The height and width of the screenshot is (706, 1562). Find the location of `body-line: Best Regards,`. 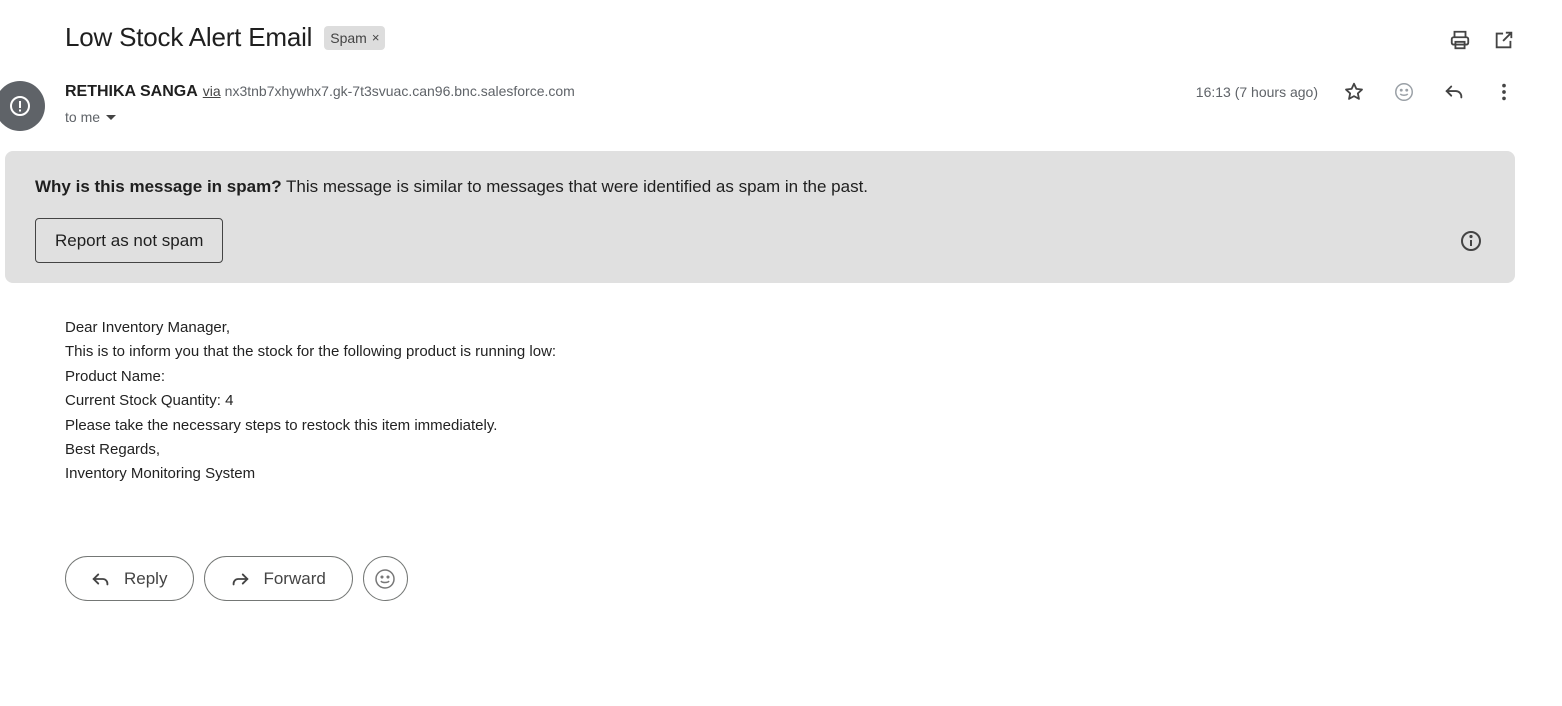

body-line: Best Regards, is located at coordinates (113, 450).